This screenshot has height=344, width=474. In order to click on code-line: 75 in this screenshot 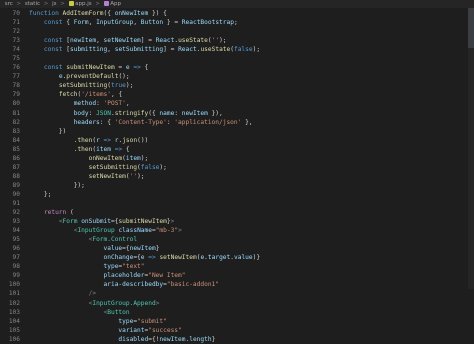, I will do `click(237, 58)`.